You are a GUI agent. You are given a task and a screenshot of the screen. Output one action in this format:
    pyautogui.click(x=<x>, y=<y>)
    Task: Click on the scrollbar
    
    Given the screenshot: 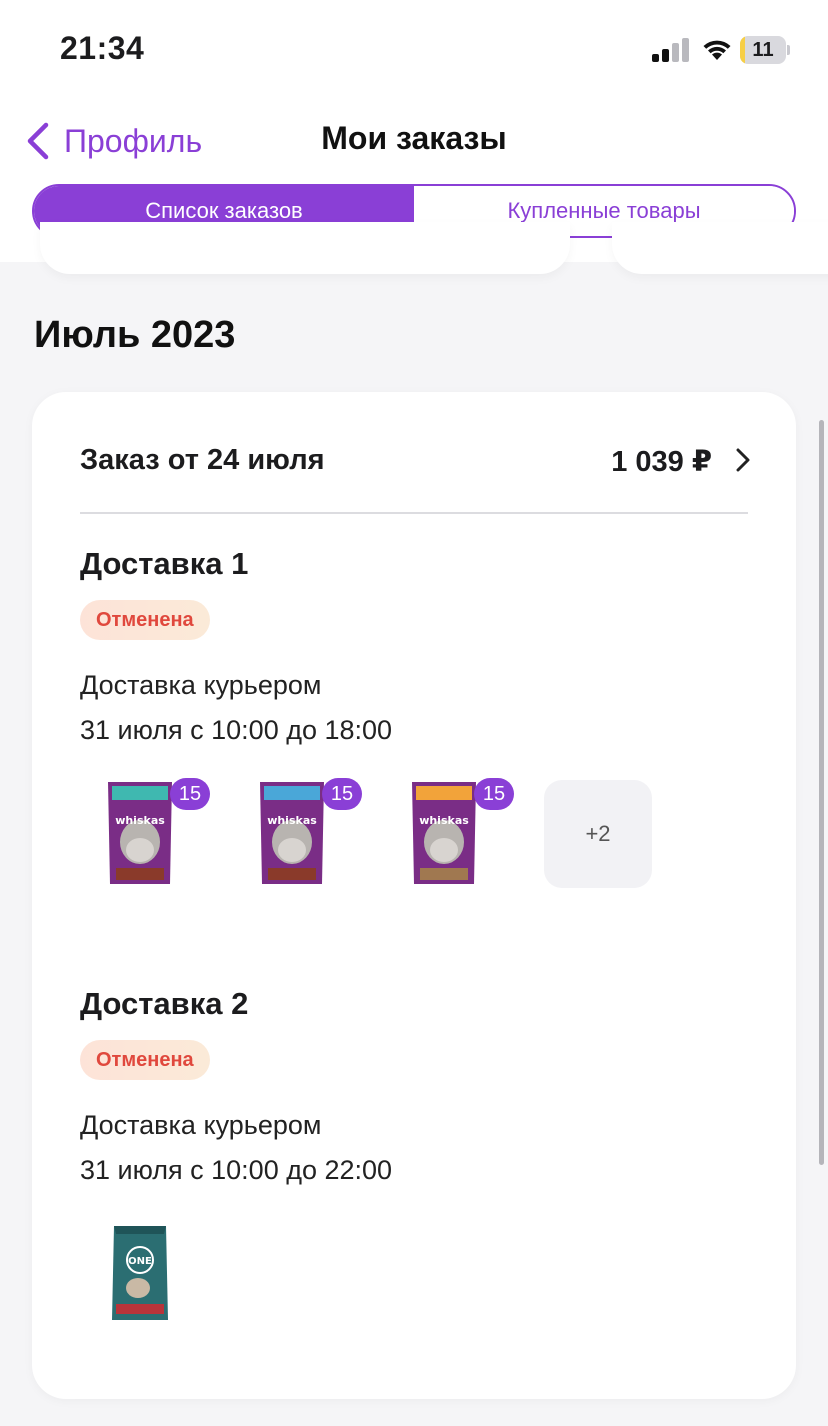 What is the action you would take?
    pyautogui.click(x=821, y=792)
    